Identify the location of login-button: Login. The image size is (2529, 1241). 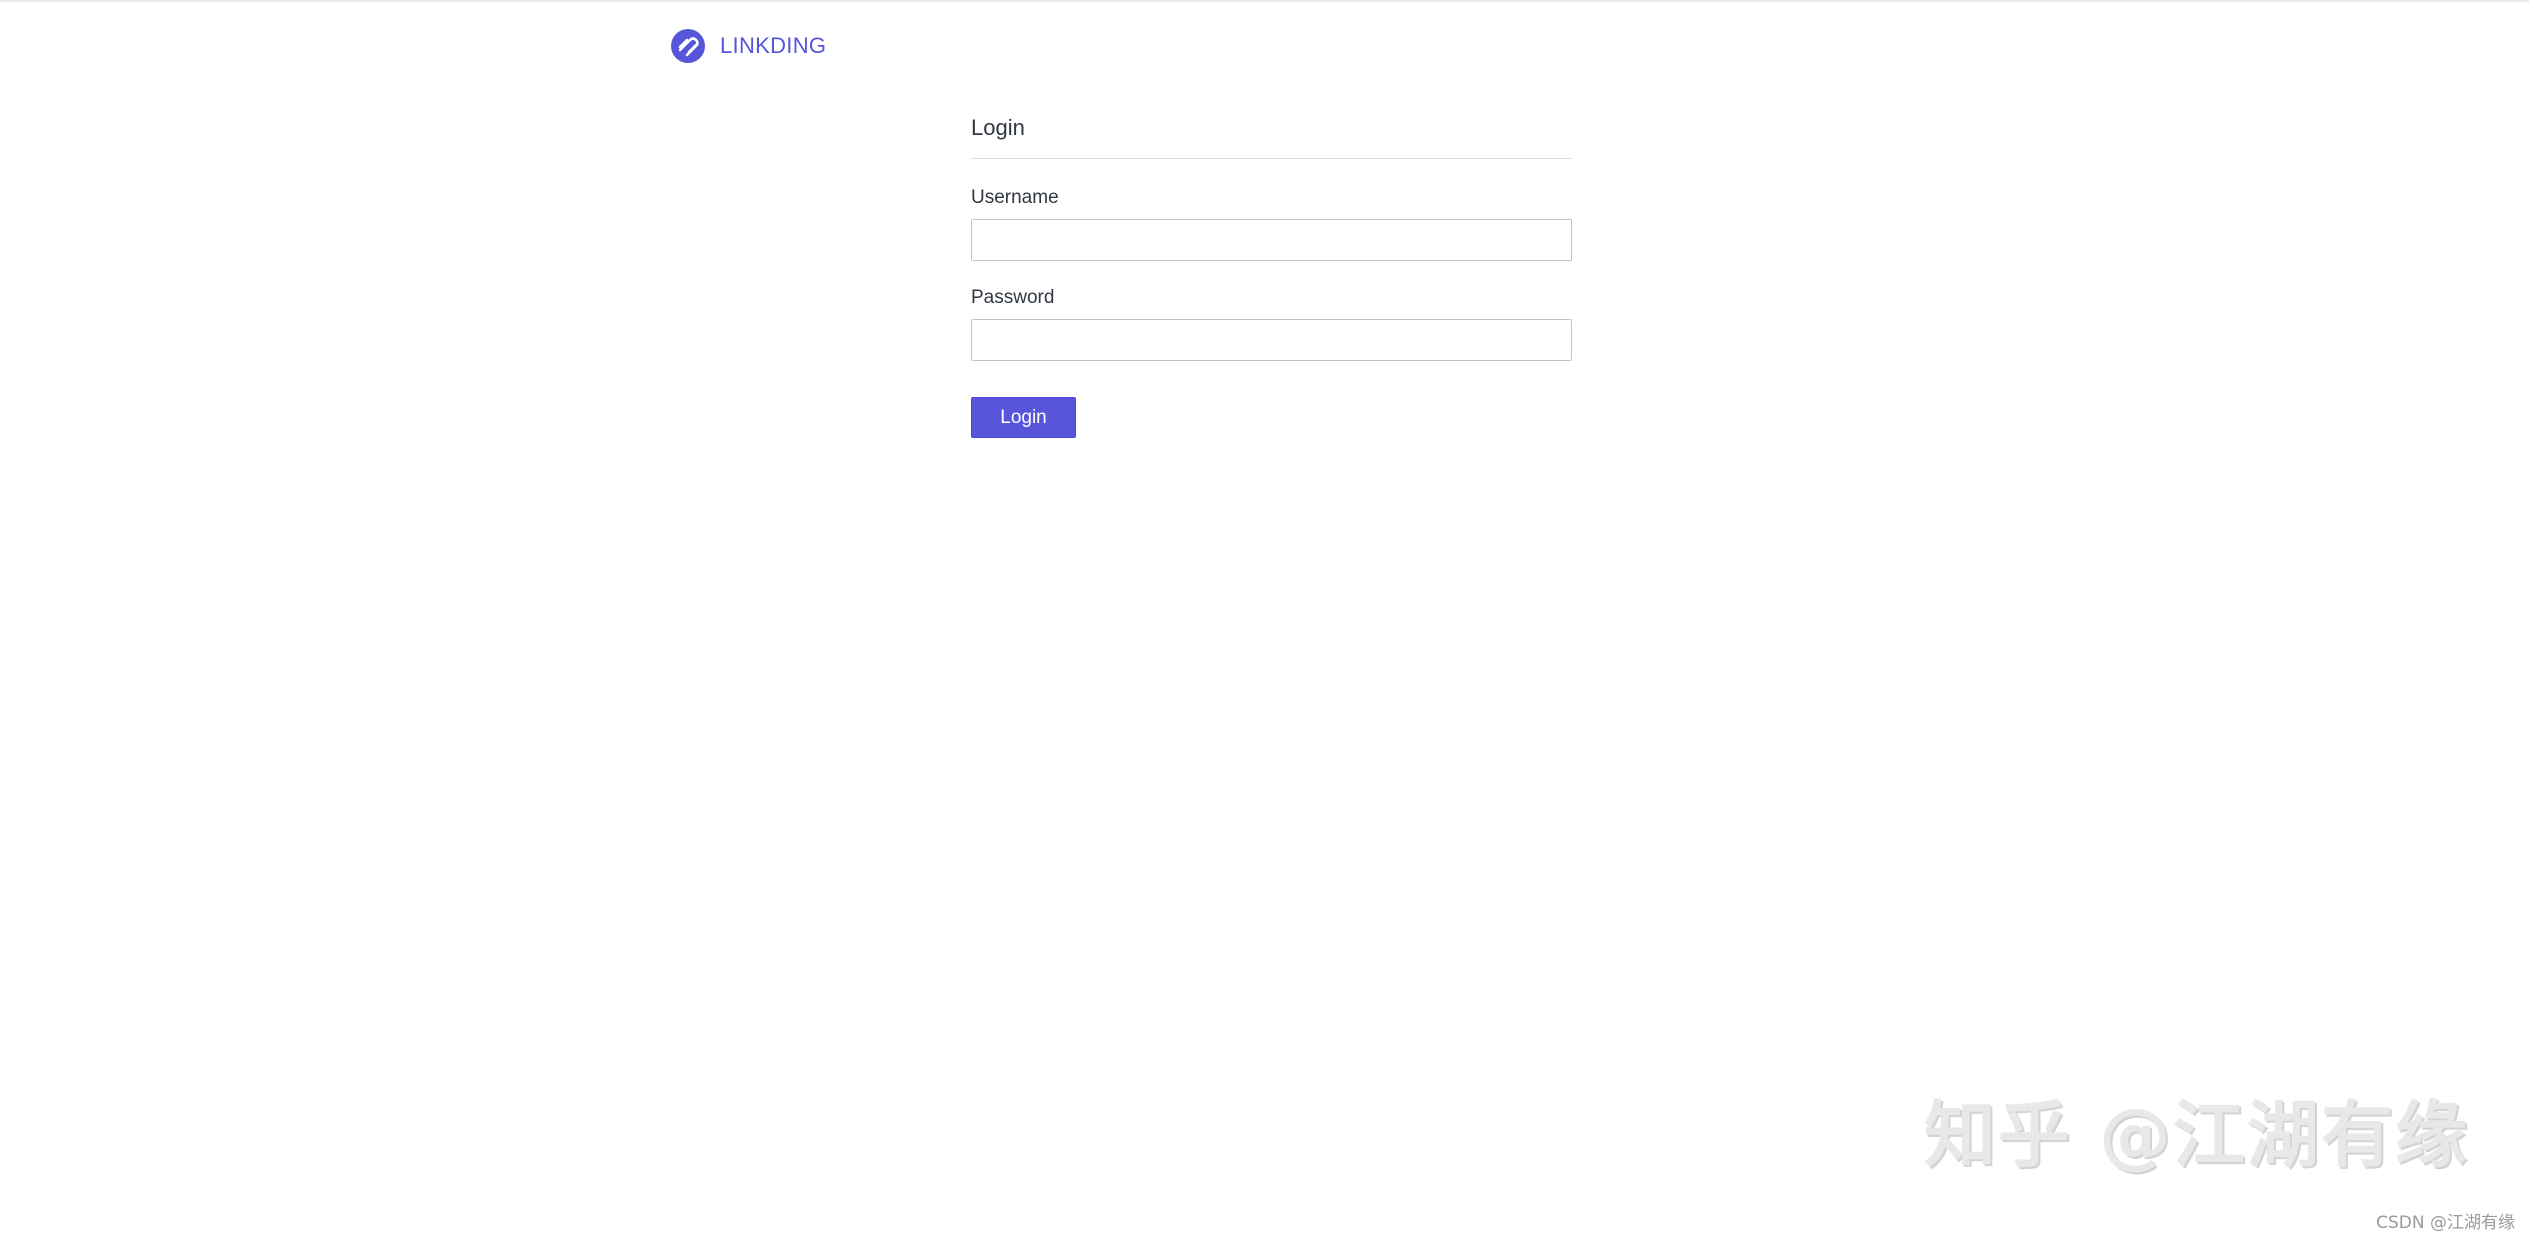
(1023, 417).